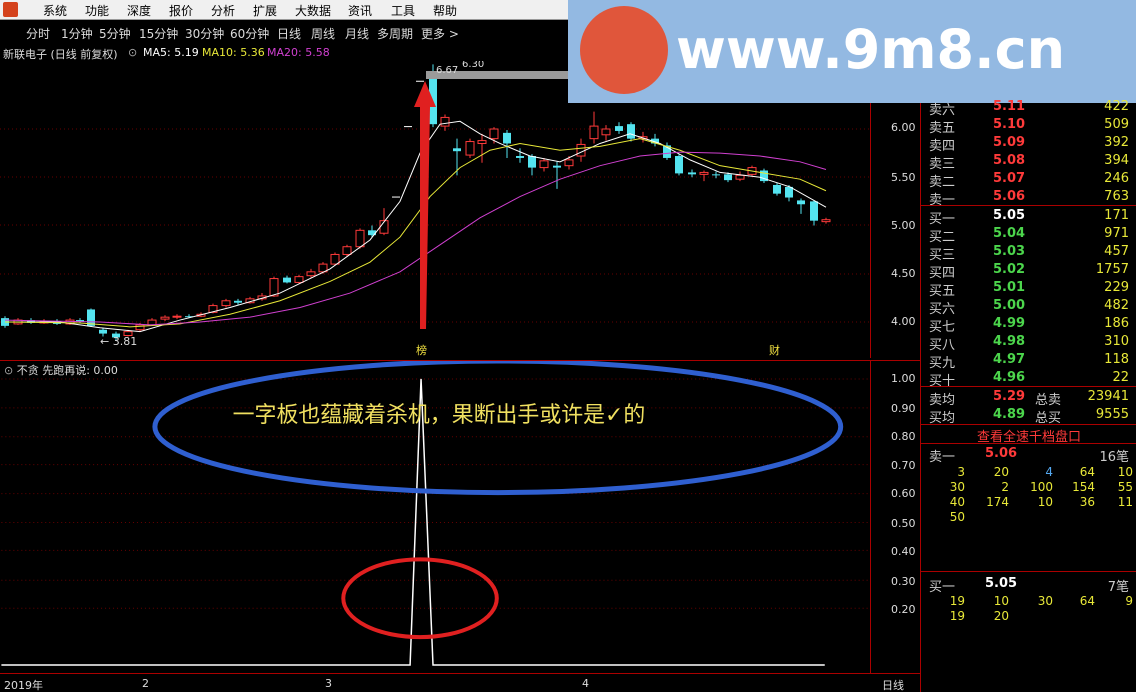 This screenshot has width=1136, height=692. What do you see at coordinates (1129, 601) in the screenshot?
I see `queue-order-size: 9` at bounding box center [1129, 601].